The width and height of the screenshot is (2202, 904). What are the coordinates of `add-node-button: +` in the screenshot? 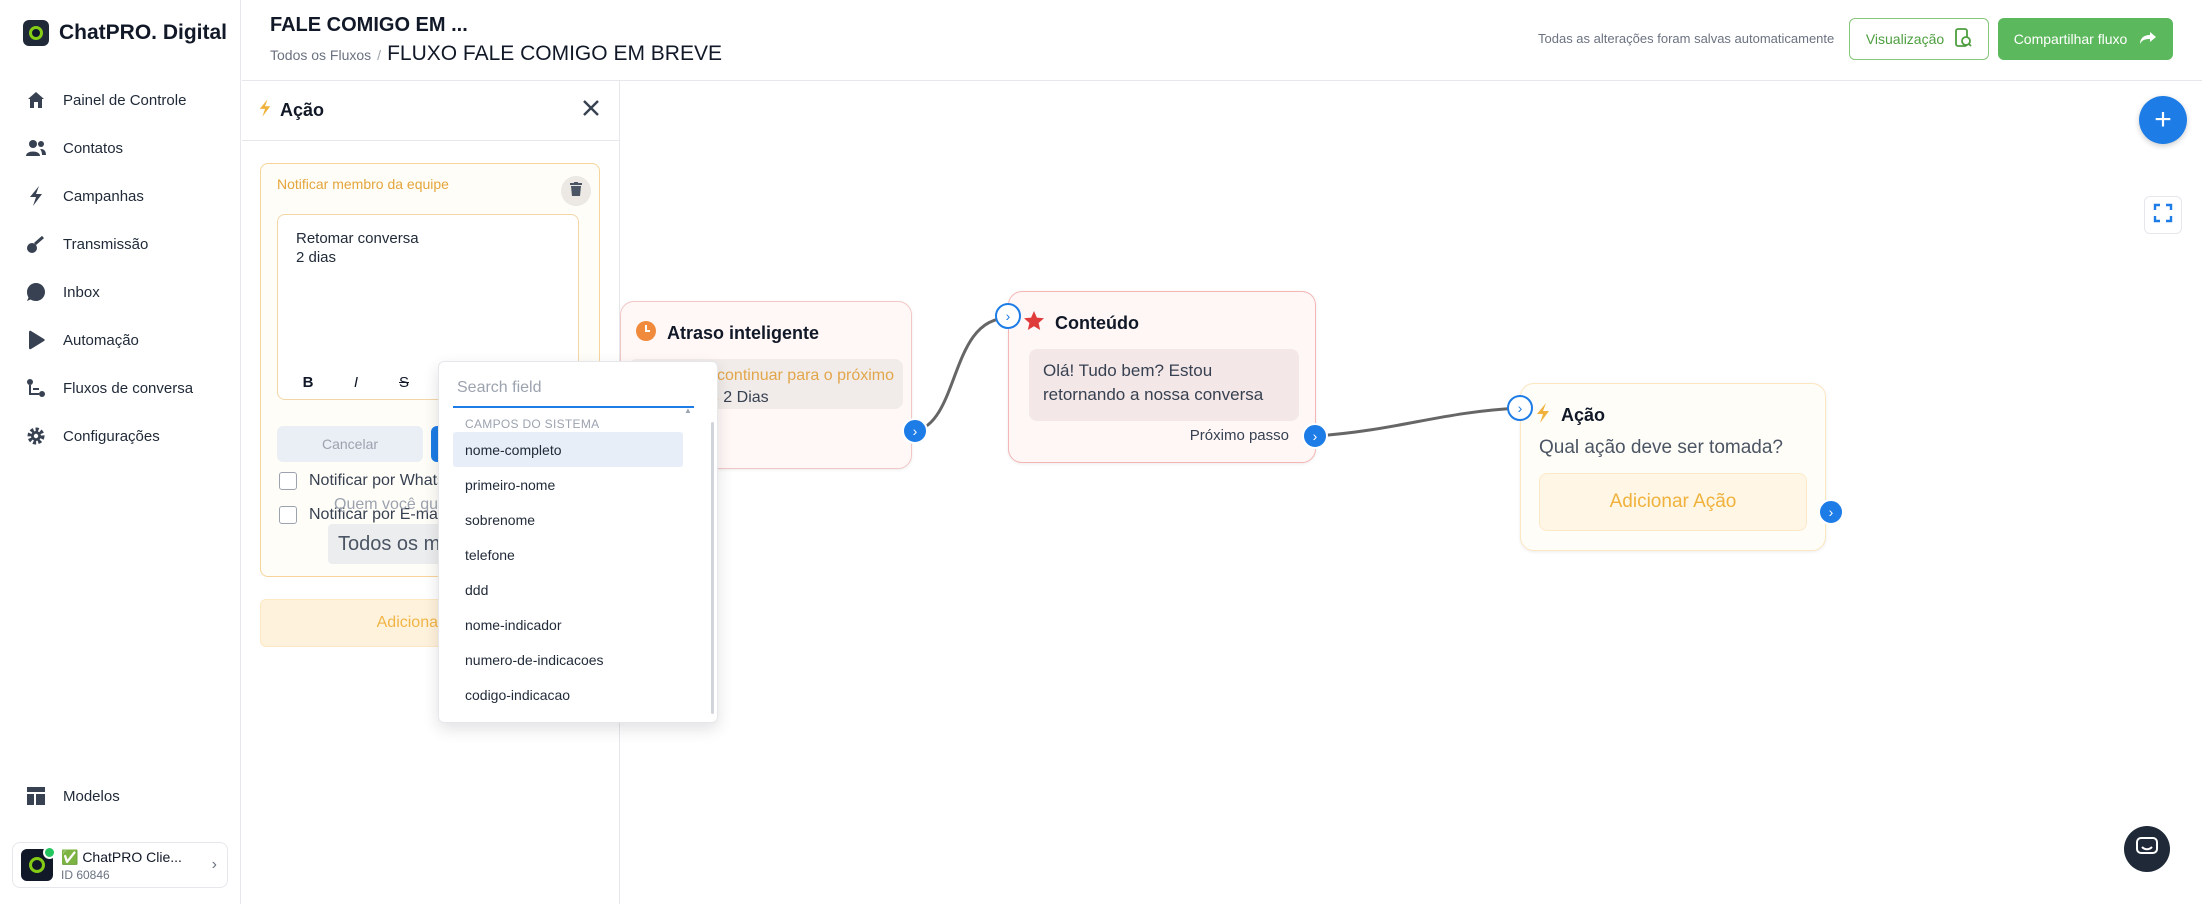 It's located at (2163, 120).